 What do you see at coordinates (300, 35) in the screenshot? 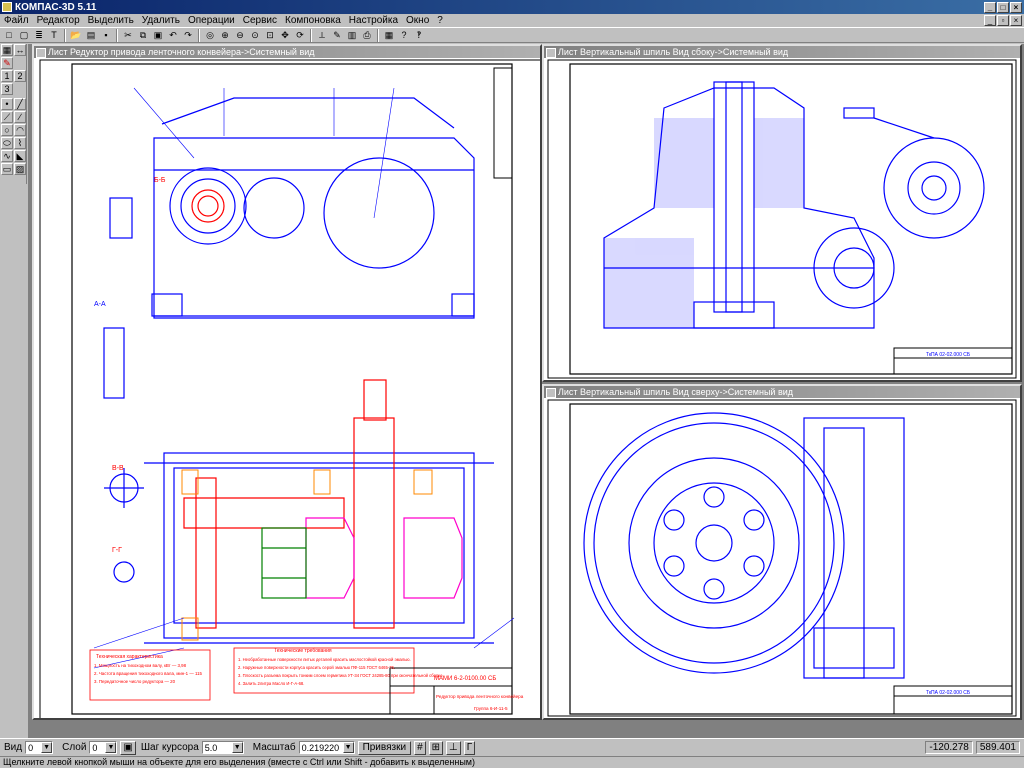
I see `refresh-icon: ⟳` at bounding box center [300, 35].